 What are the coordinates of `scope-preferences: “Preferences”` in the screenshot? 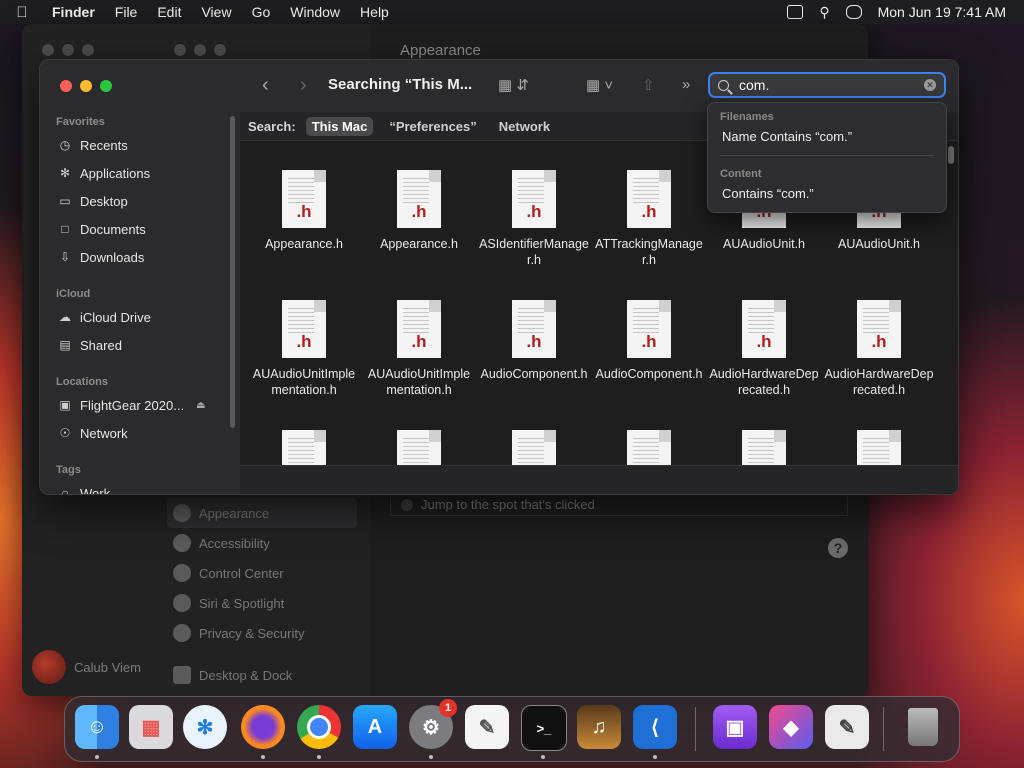 It's located at (432, 126).